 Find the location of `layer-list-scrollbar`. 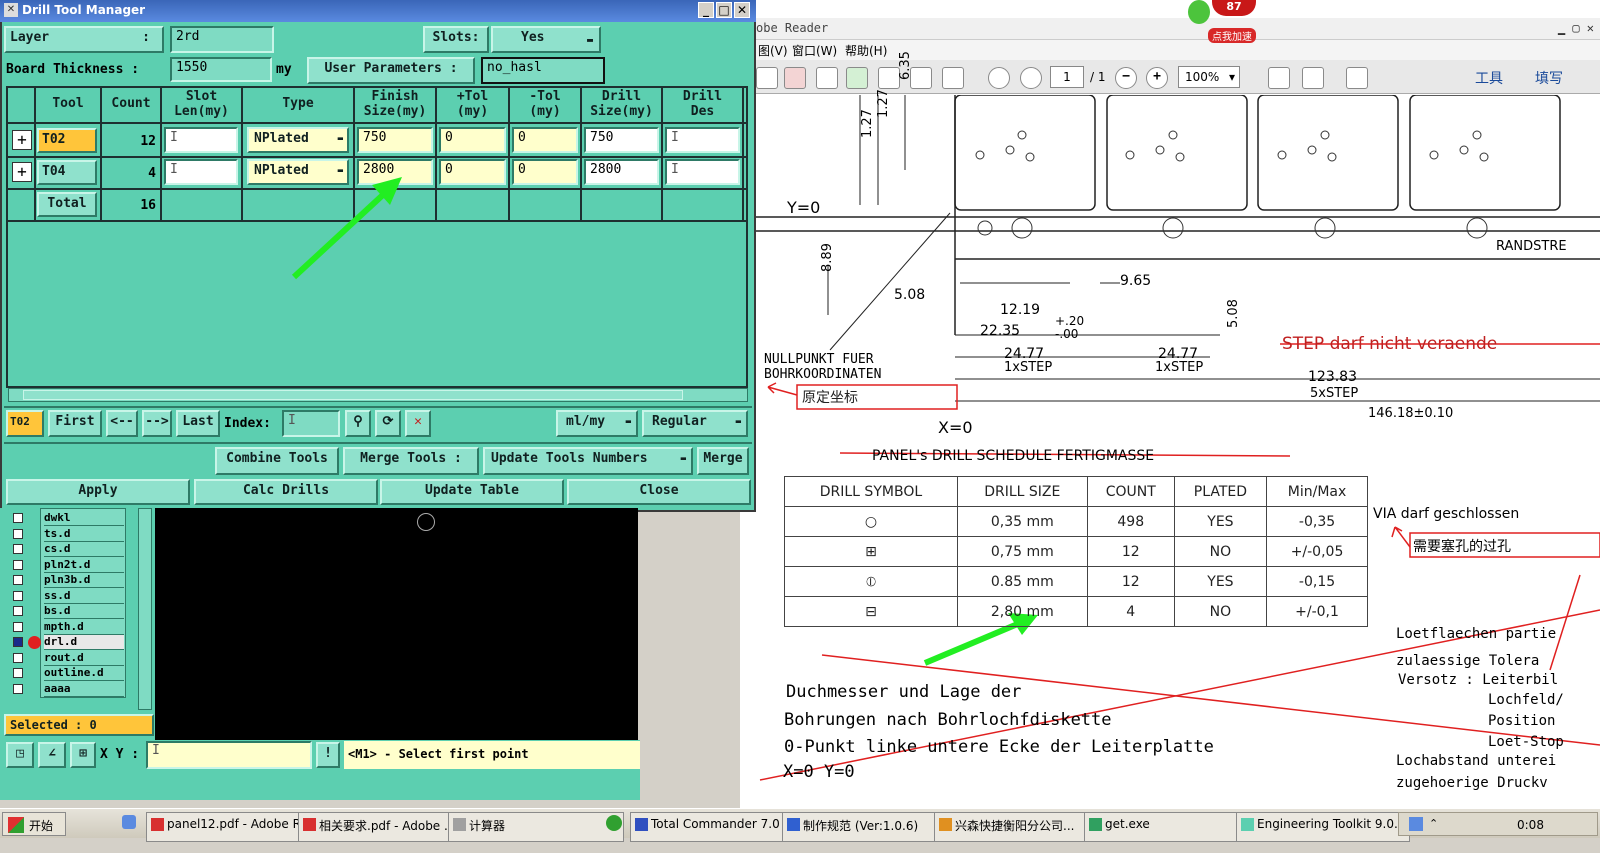

layer-list-scrollbar is located at coordinates (145, 609).